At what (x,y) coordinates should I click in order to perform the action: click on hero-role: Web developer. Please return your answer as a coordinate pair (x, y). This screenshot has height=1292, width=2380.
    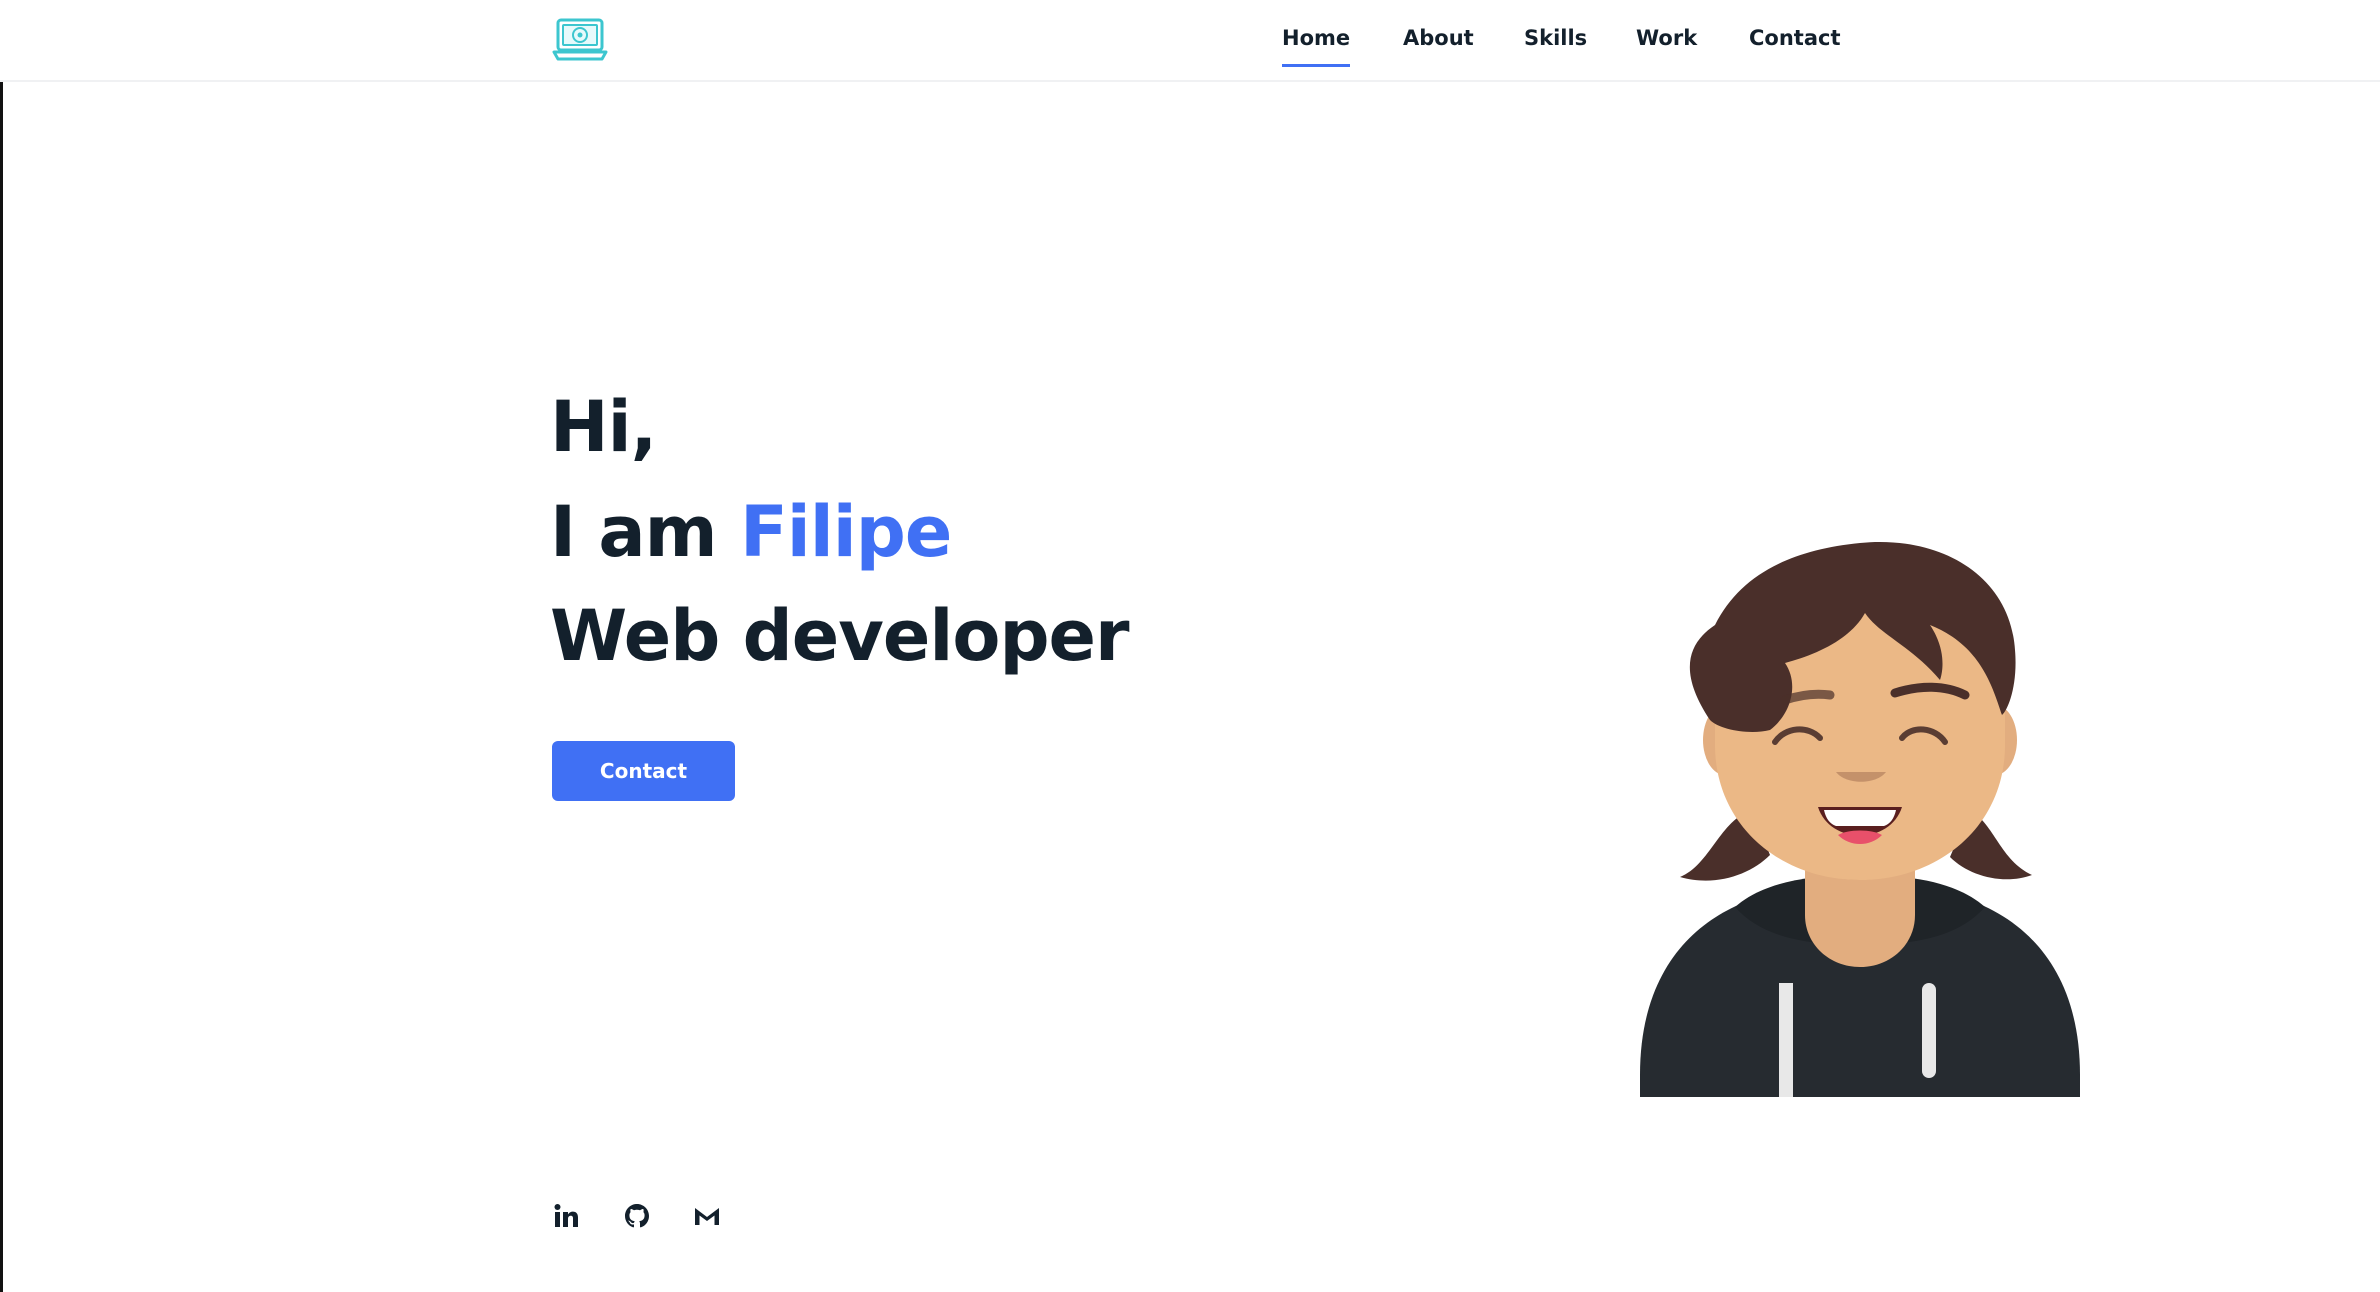
    Looking at the image, I should click on (840, 636).